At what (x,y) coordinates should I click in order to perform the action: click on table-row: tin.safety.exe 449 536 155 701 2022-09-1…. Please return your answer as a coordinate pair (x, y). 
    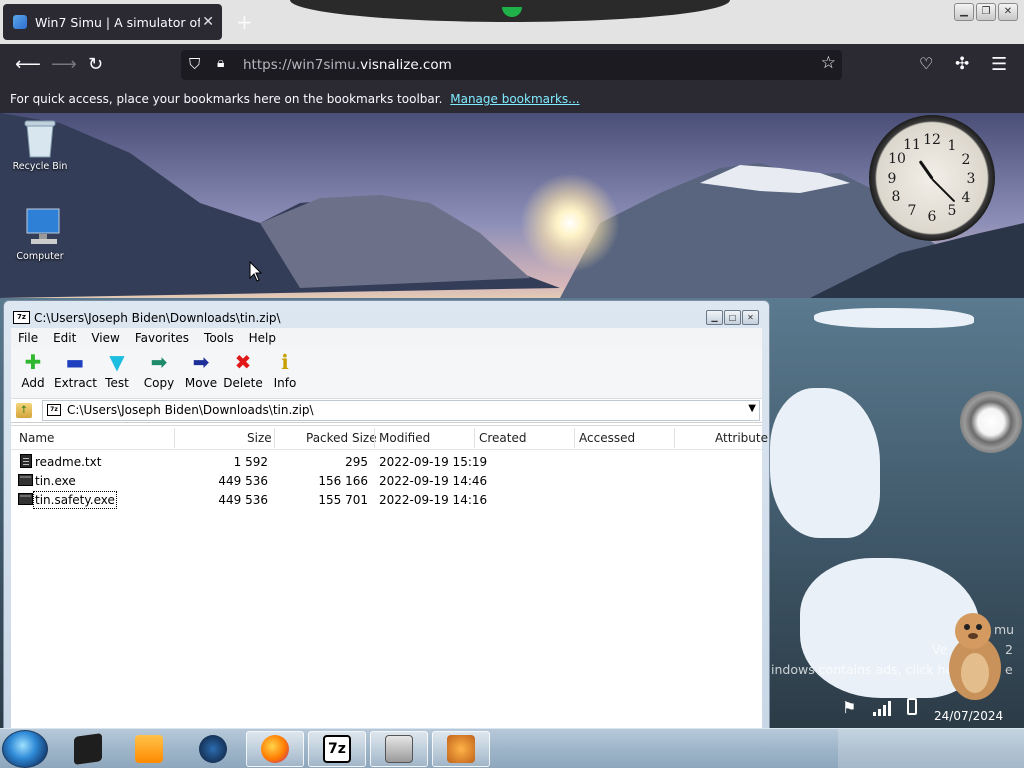
    Looking at the image, I should click on (386, 499).